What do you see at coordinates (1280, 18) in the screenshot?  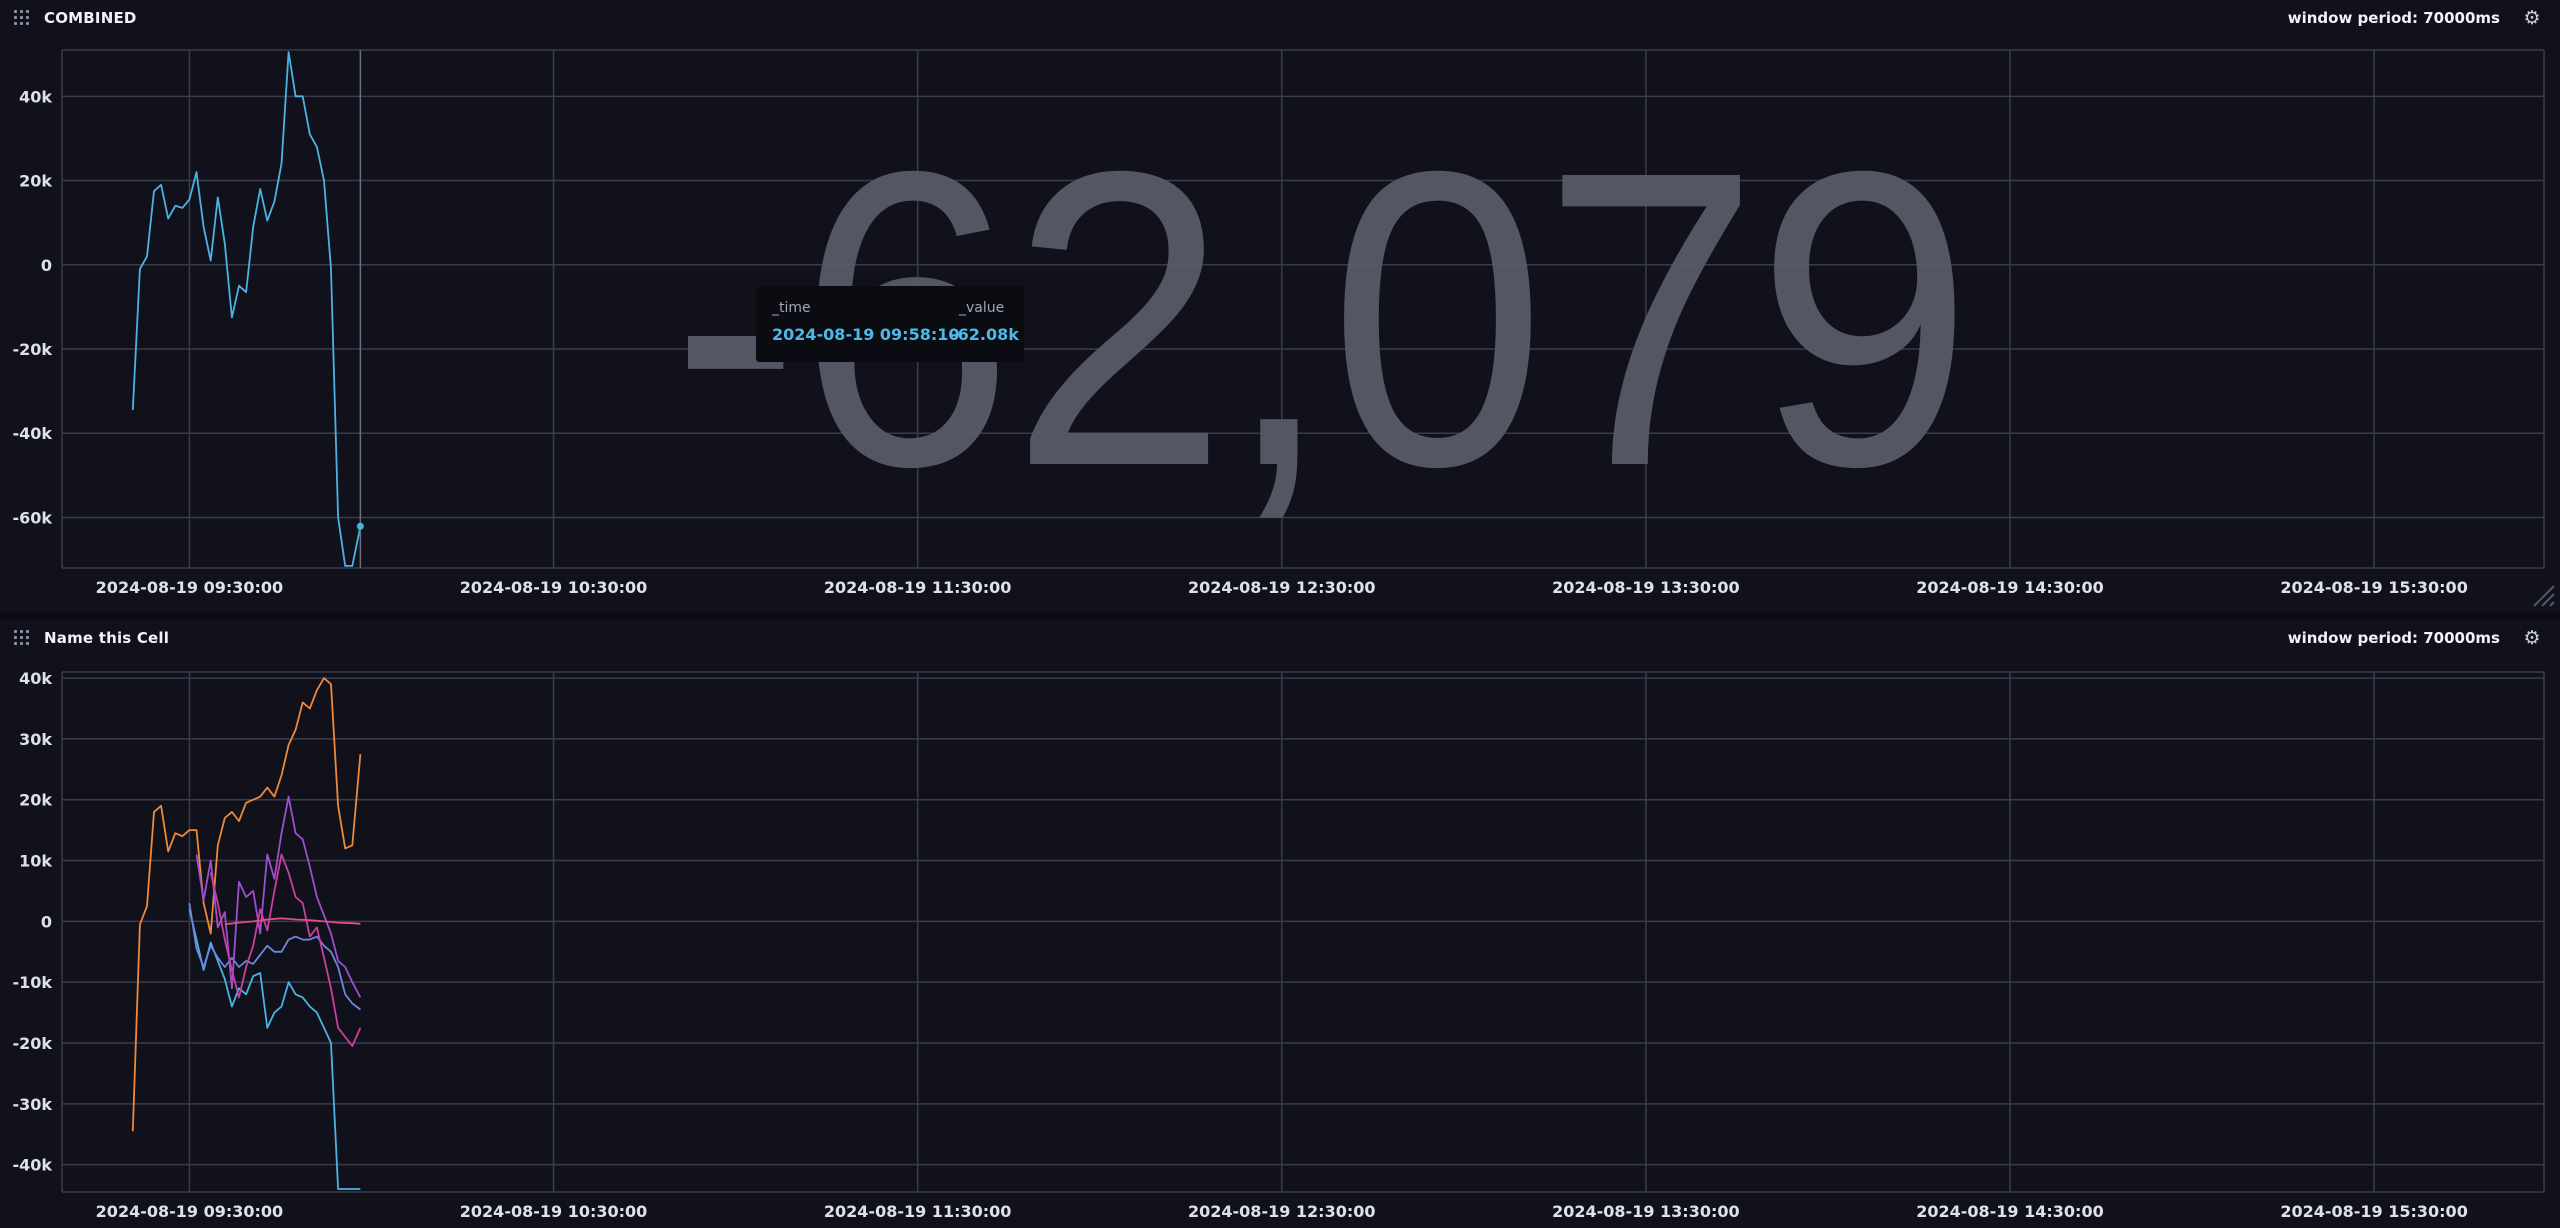 I see `cell-header: COMBINED window period: 70000ms ⚙` at bounding box center [1280, 18].